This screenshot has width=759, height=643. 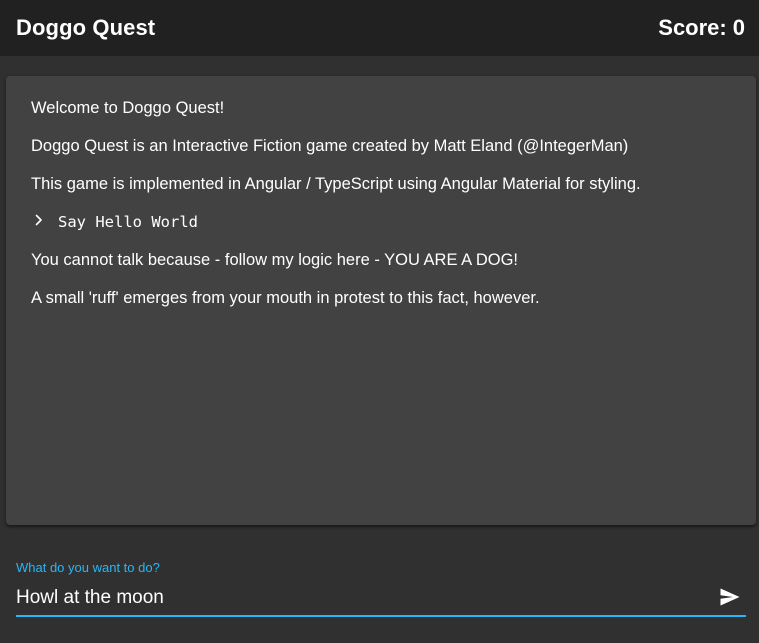 I want to click on command-echo: Say Hello World, so click(x=381, y=222).